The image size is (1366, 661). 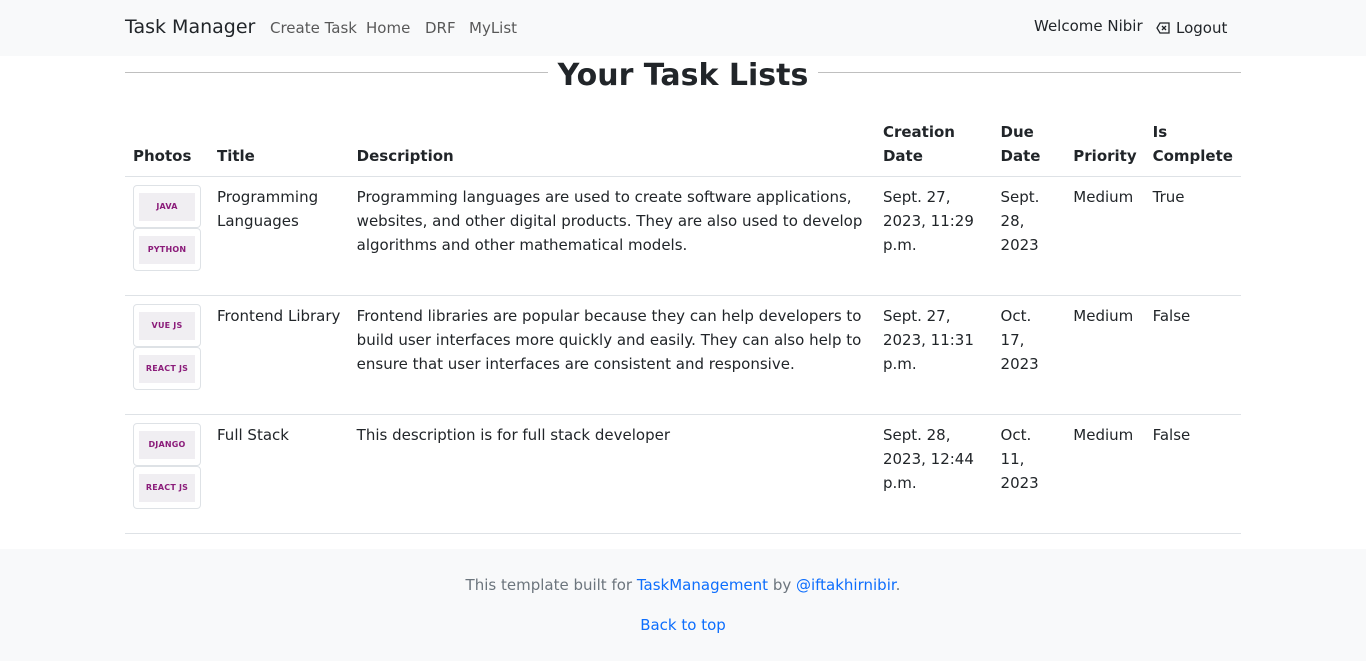 I want to click on photos-cell: VUE JS REACT JS, so click(x=167, y=355).